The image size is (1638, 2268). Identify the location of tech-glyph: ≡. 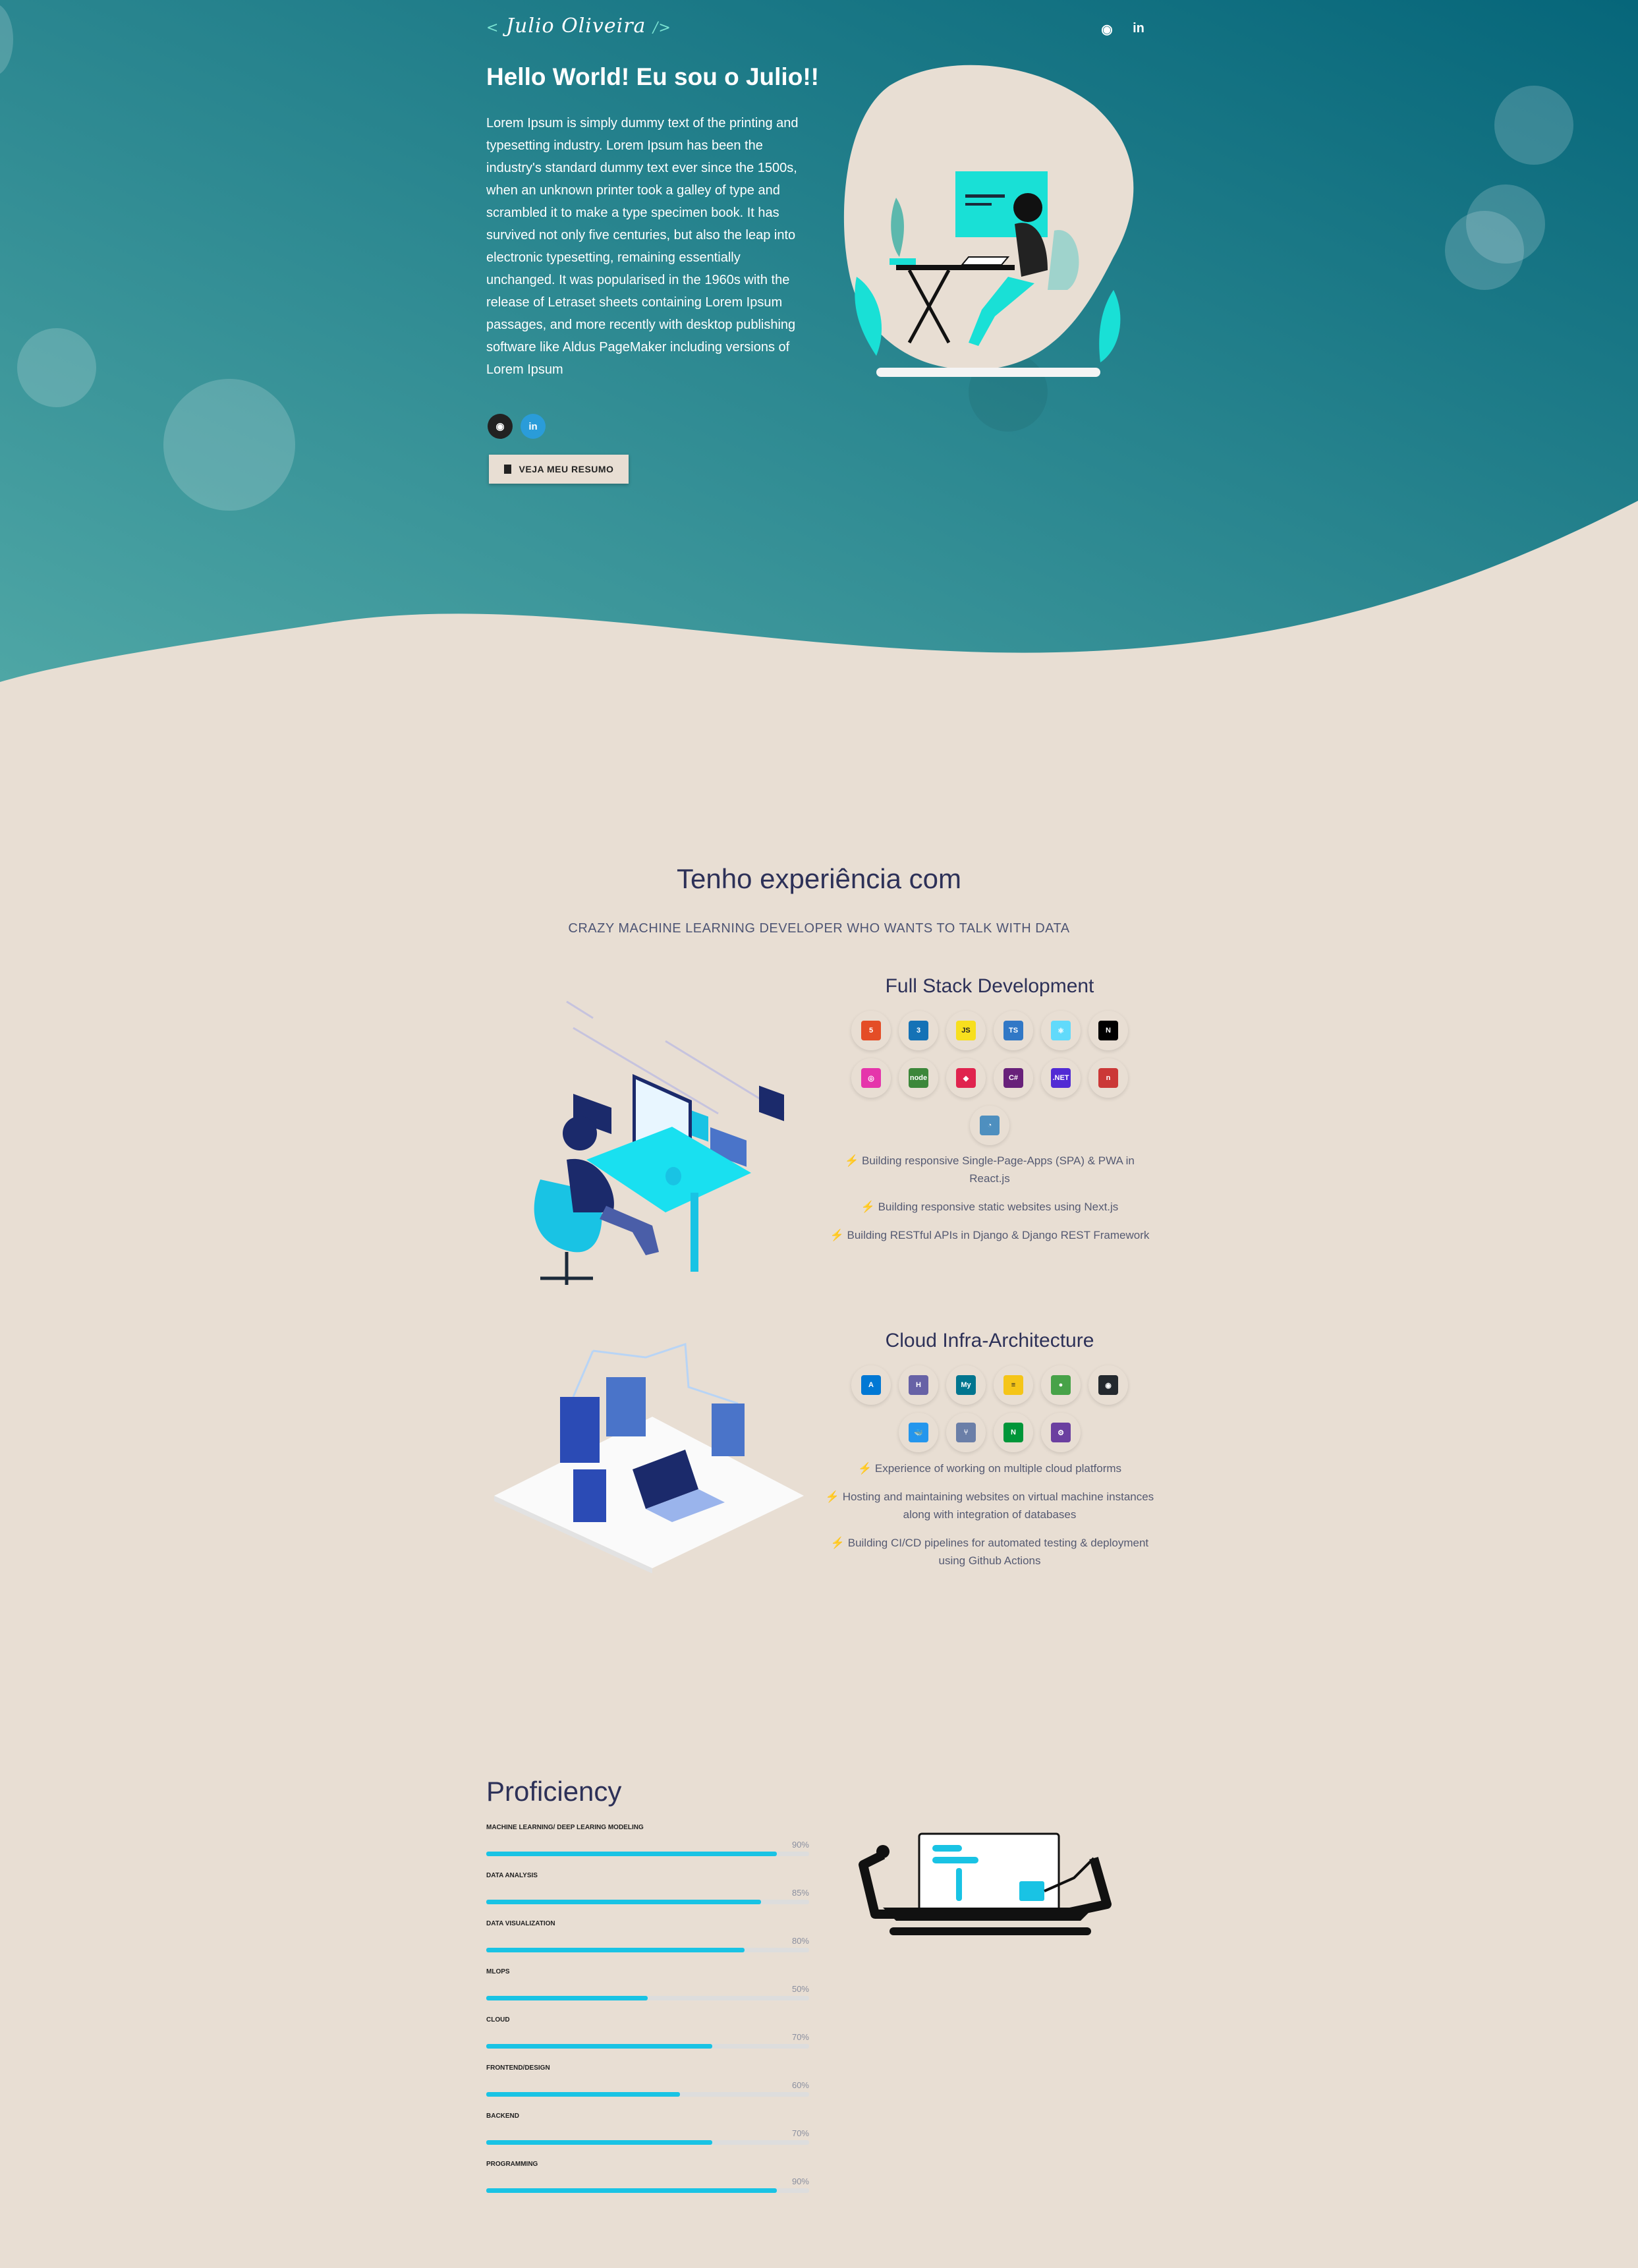
(1013, 1385).